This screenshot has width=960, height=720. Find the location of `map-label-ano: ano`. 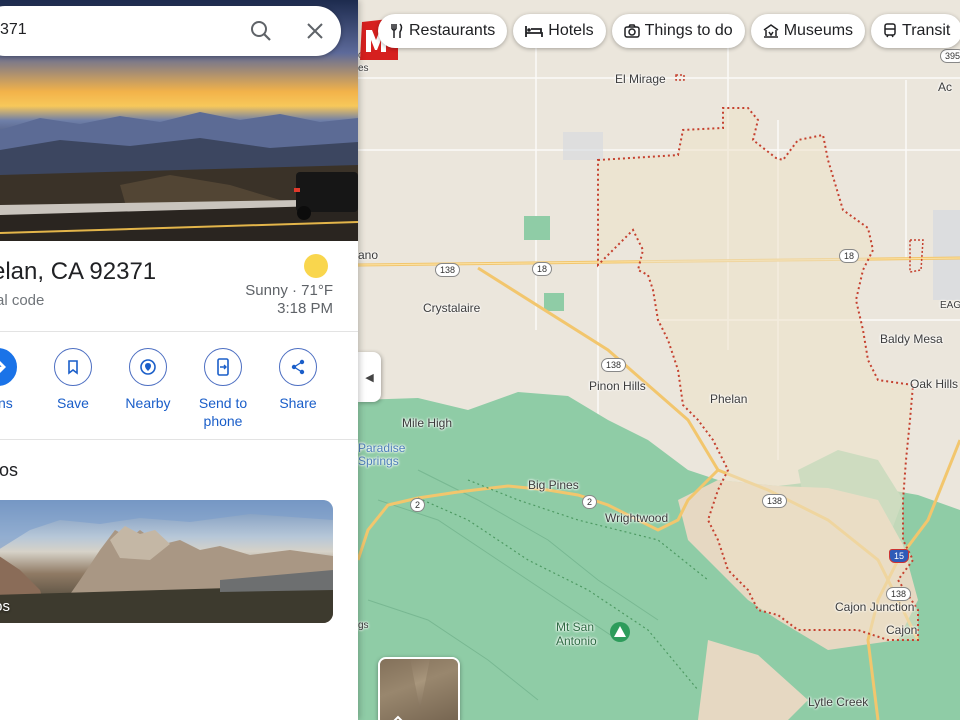

map-label-ano: ano is located at coordinates (368, 255).